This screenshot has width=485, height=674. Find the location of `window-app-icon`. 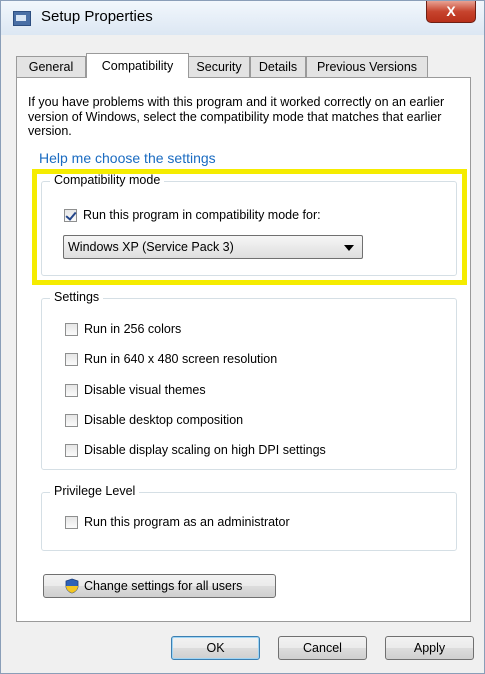

window-app-icon is located at coordinates (22, 18).